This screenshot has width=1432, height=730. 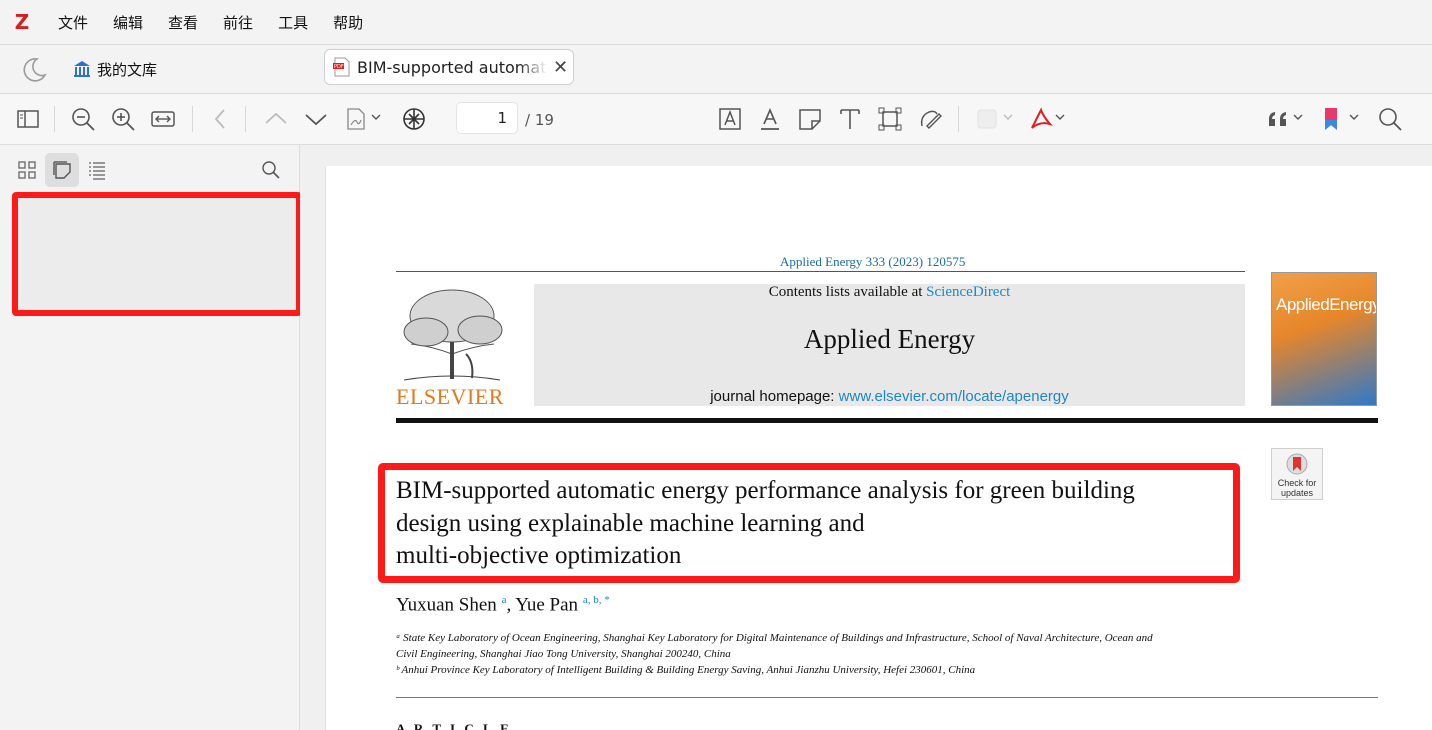 I want to click on contents-prefix: Contents lists available at, so click(x=847, y=292).